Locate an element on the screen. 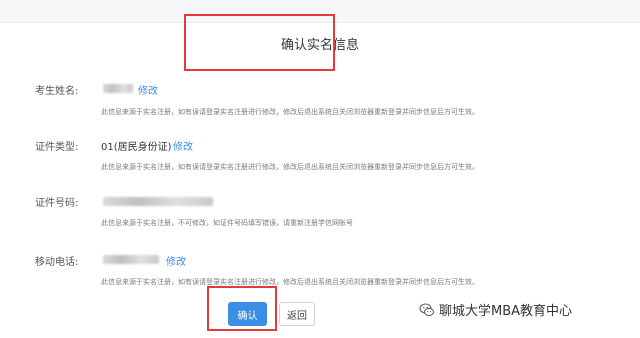 The width and height of the screenshot is (640, 338). id-number-value-redacted is located at coordinates (158, 201).